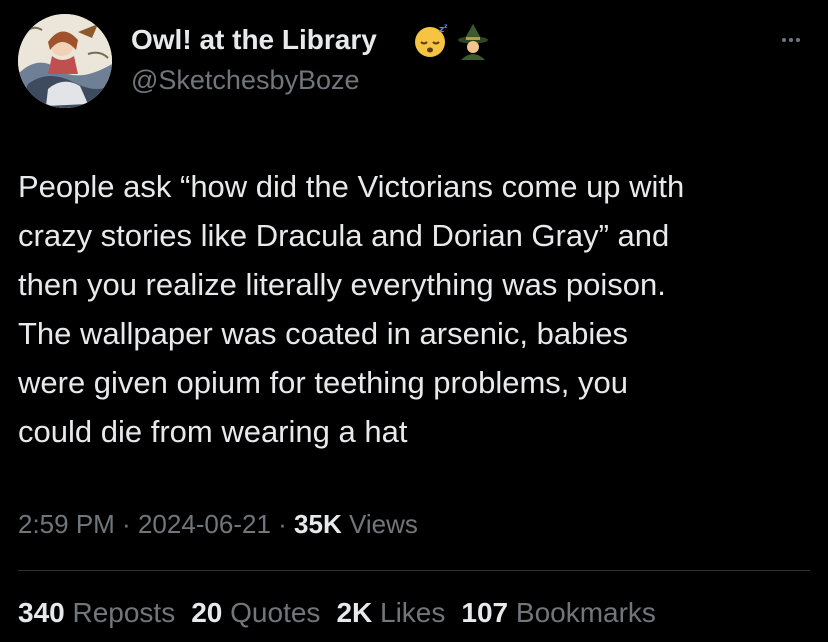  Describe the element at coordinates (318, 524) in the screenshot. I see `views-count: 35K` at that location.